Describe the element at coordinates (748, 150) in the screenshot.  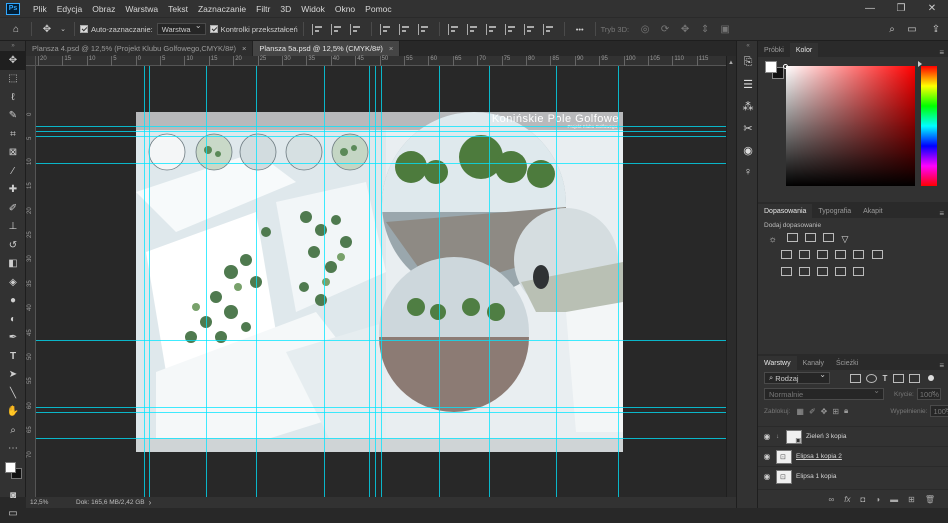
I see `libraries-icon: ◉` at that location.